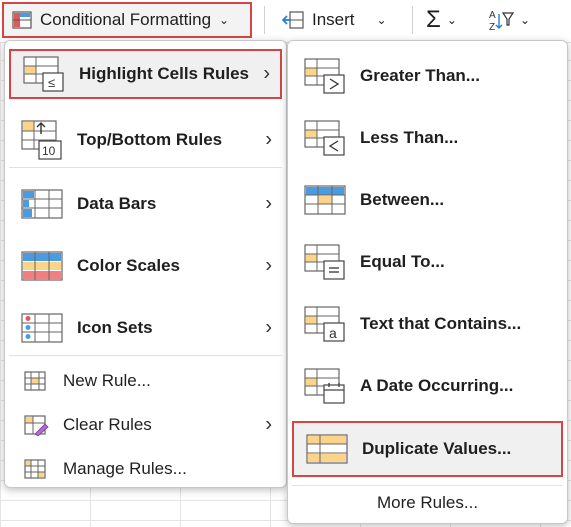 The height and width of the screenshot is (527, 571). I want to click on duplicate-values-icon, so click(327, 449).